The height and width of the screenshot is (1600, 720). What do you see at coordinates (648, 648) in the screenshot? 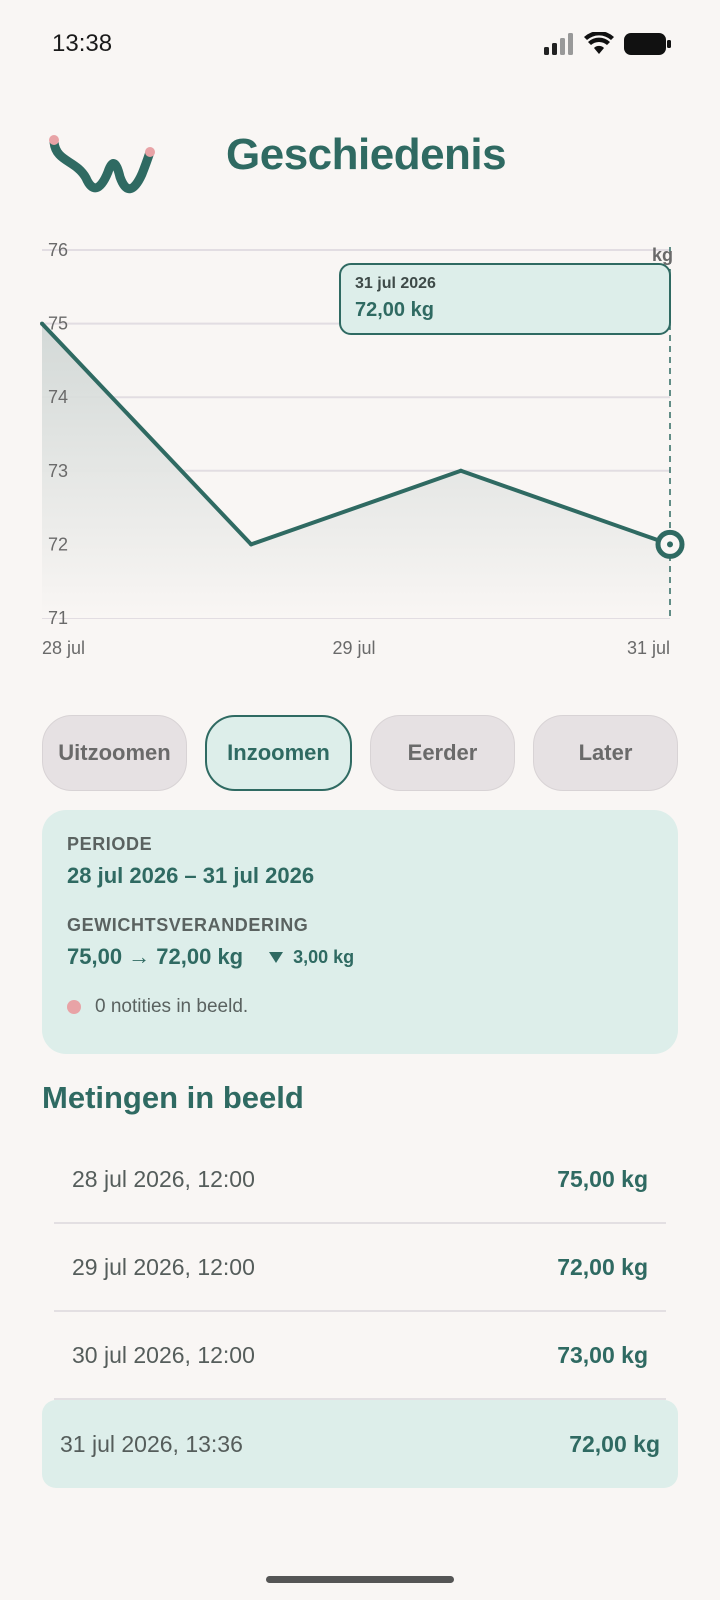
I see `x-tick-label: 31 jul` at bounding box center [648, 648].